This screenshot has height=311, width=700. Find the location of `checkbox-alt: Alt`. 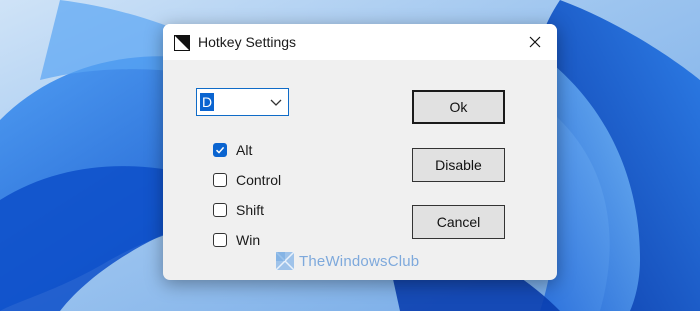

checkbox-alt: Alt is located at coordinates (273, 150).